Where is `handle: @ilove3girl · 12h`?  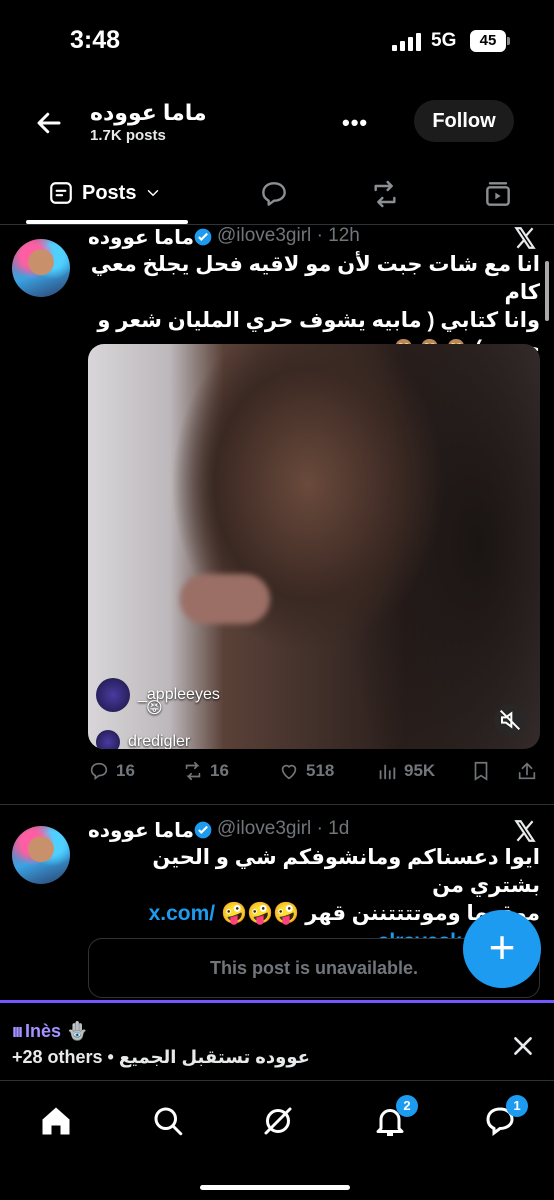 handle: @ilove3girl · 12h is located at coordinates (288, 236).